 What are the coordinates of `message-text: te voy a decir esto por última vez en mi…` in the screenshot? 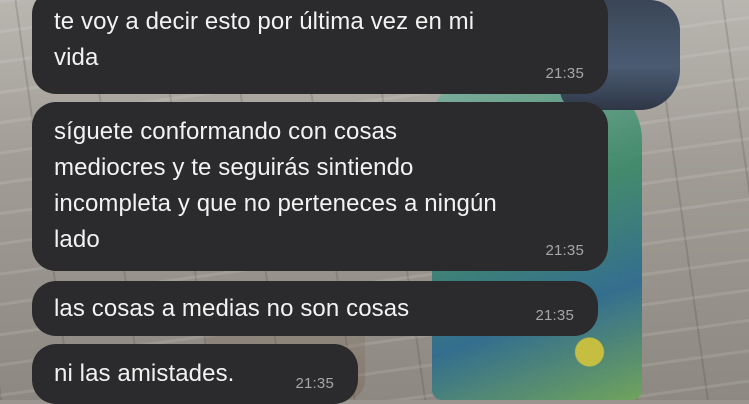 It's located at (264, 39).